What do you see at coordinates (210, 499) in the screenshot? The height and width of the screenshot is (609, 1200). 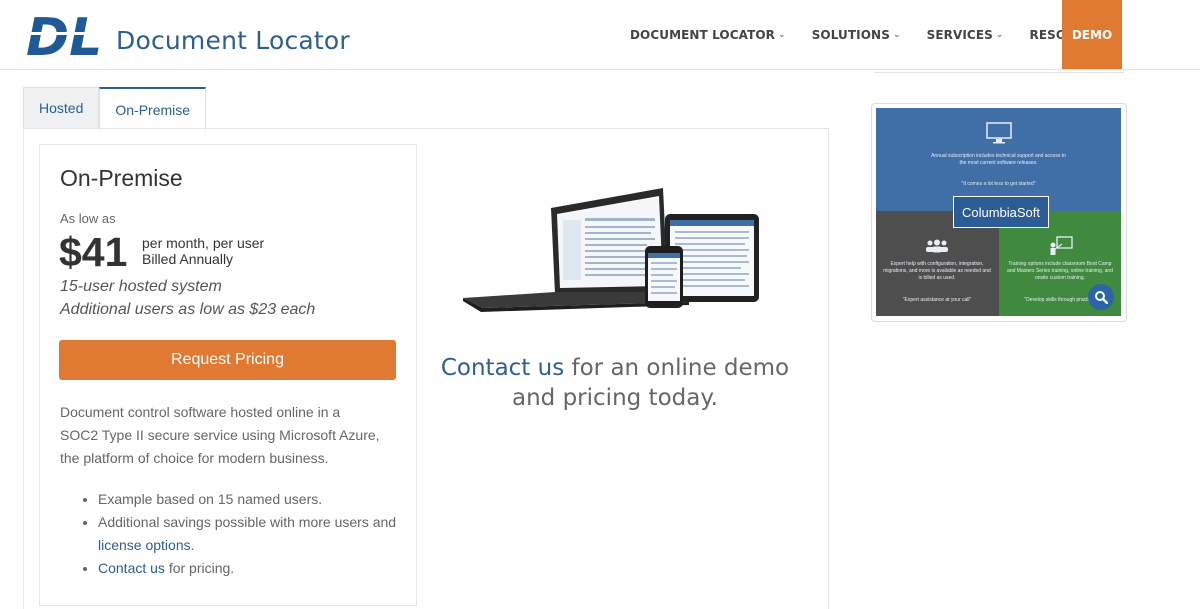 I see `list-item-text: Example based on 15 named users.` at bounding box center [210, 499].